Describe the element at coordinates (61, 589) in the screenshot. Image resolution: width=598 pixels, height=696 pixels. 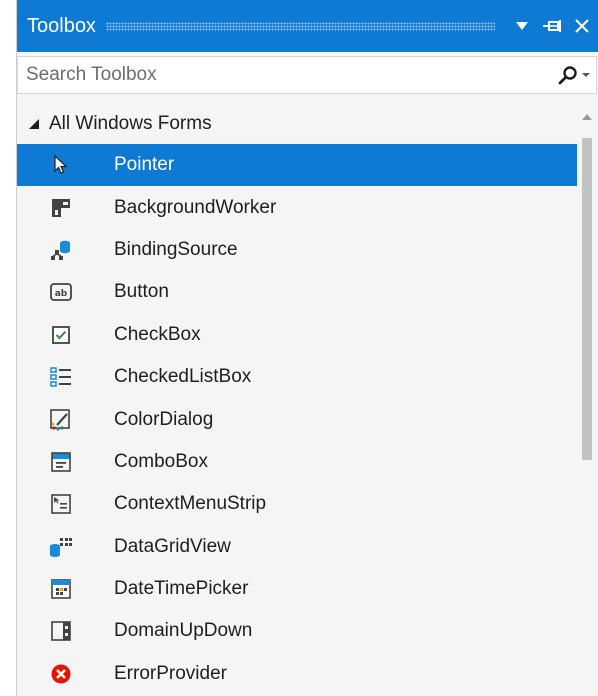
I see `date-time-picker-icon` at that location.